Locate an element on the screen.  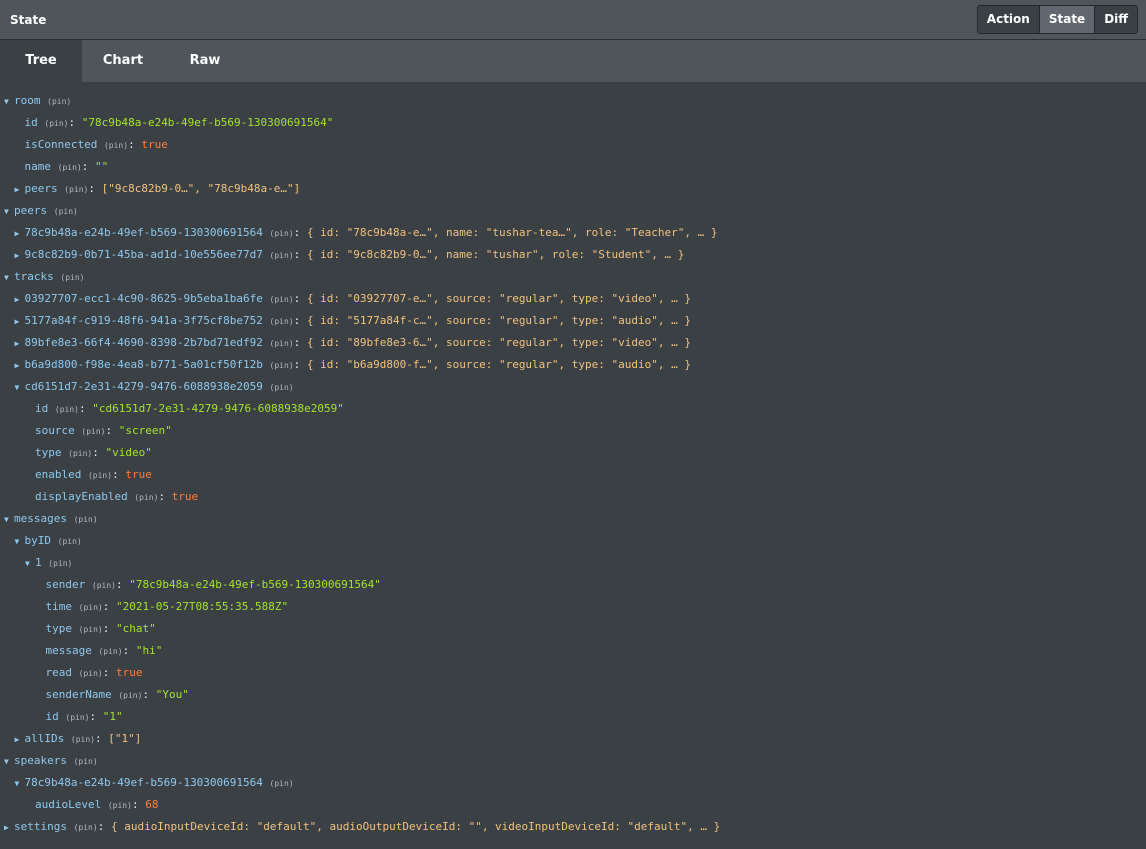
tree-row: displayEnabled (pin): true is located at coordinates (573, 497).